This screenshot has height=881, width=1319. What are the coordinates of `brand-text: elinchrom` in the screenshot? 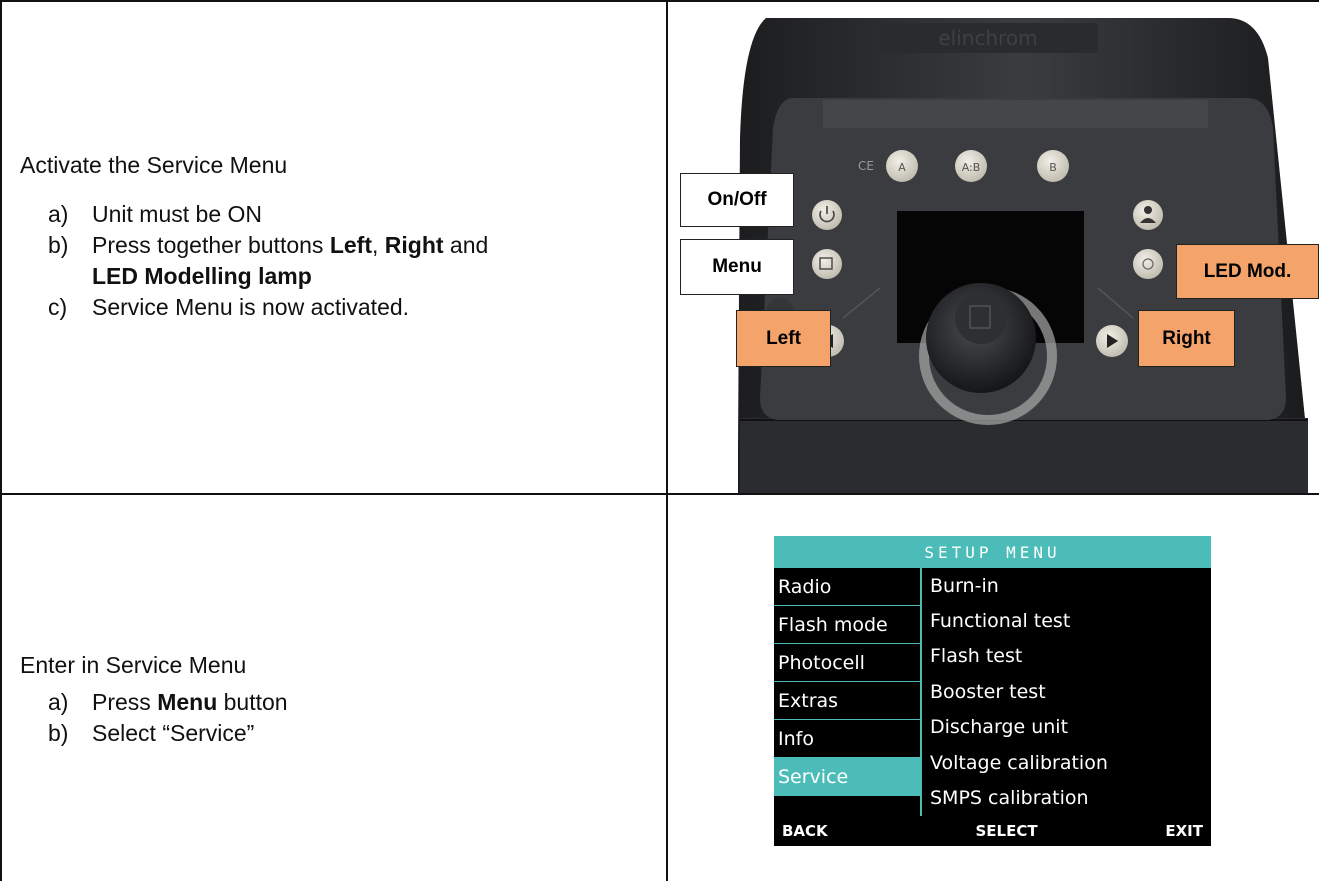 It's located at (987, 38).